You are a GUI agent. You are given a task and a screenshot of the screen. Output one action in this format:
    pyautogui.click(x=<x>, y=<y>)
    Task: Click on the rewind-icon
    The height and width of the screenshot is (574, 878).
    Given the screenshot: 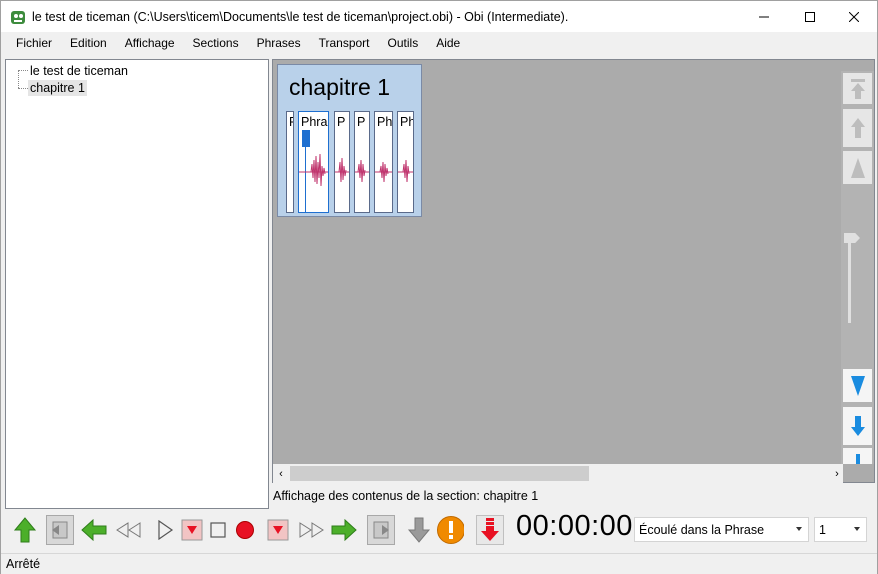 What is the action you would take?
    pyautogui.click(x=128, y=530)
    